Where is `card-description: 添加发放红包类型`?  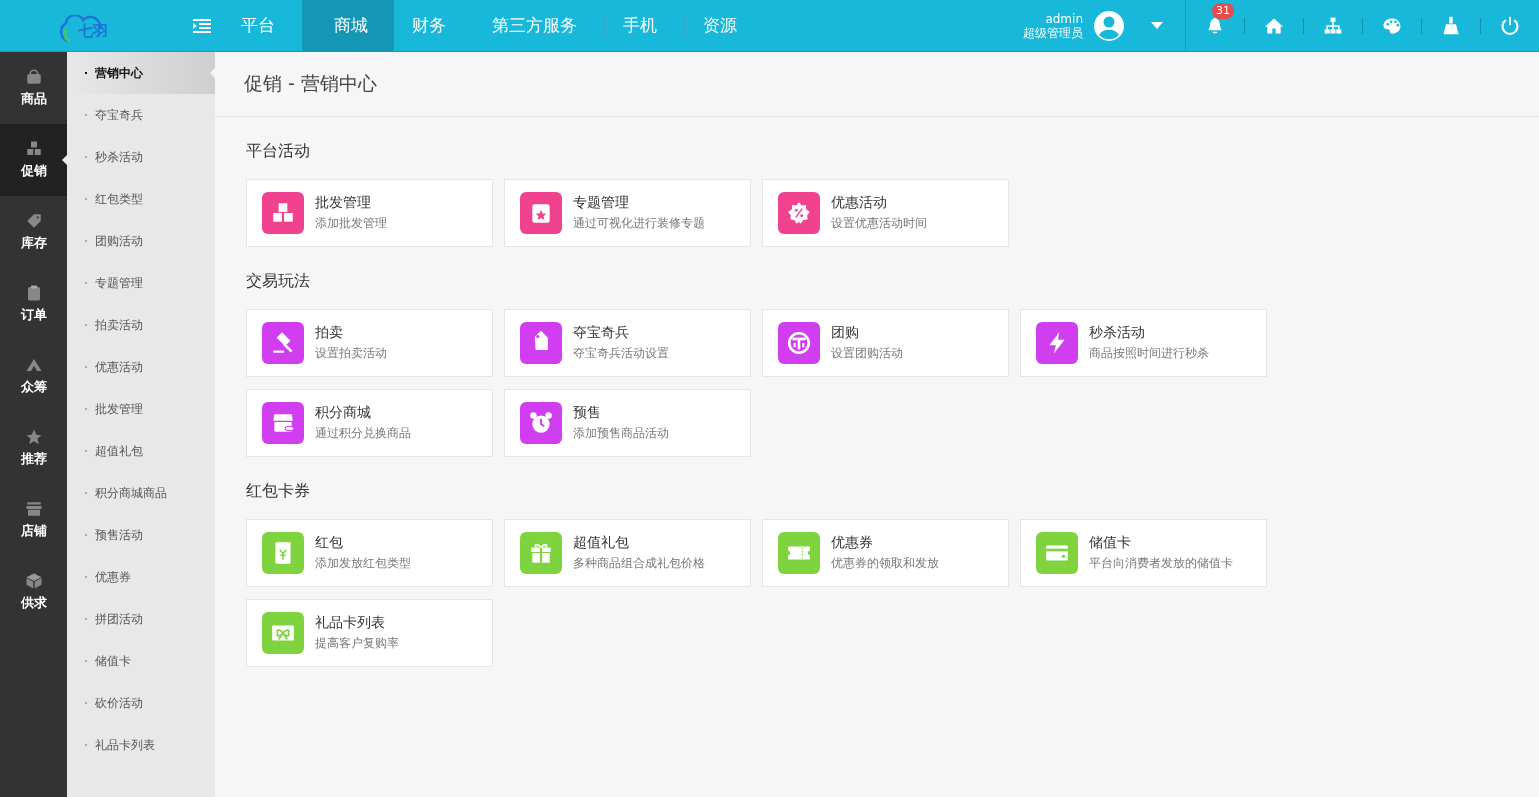
card-description: 添加发放红包类型 is located at coordinates (363, 563).